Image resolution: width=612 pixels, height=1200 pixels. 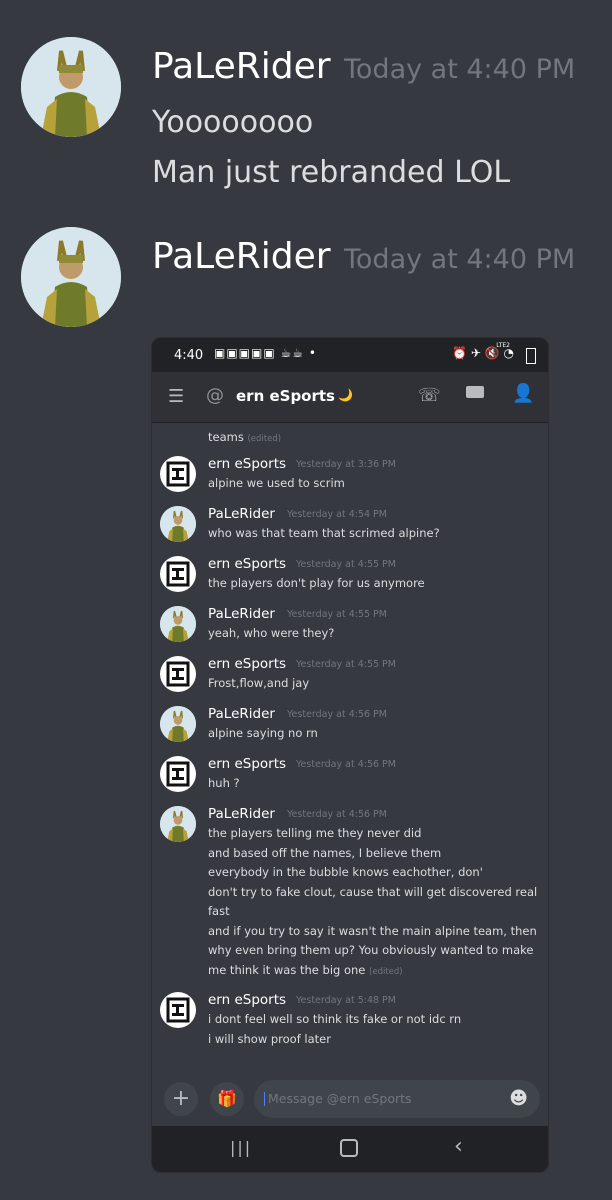 I want to click on message-text: alpine we used to scrim, so click(x=276, y=483).